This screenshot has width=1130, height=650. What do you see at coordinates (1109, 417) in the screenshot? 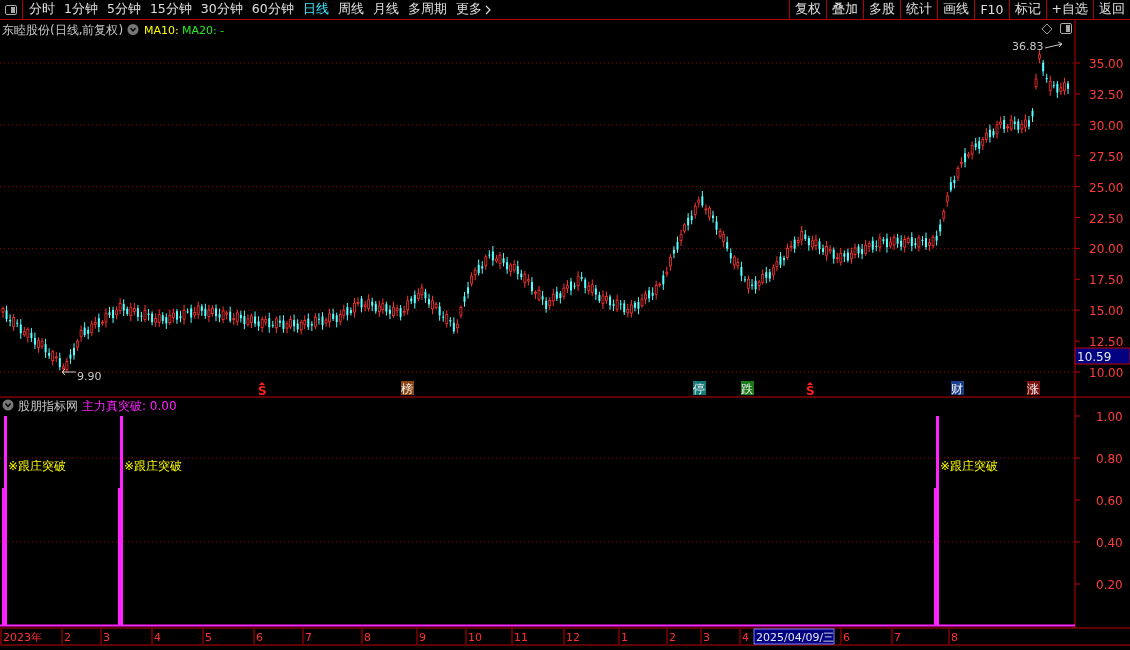
I see `indicator-axis-label: 1.00` at bounding box center [1109, 417].